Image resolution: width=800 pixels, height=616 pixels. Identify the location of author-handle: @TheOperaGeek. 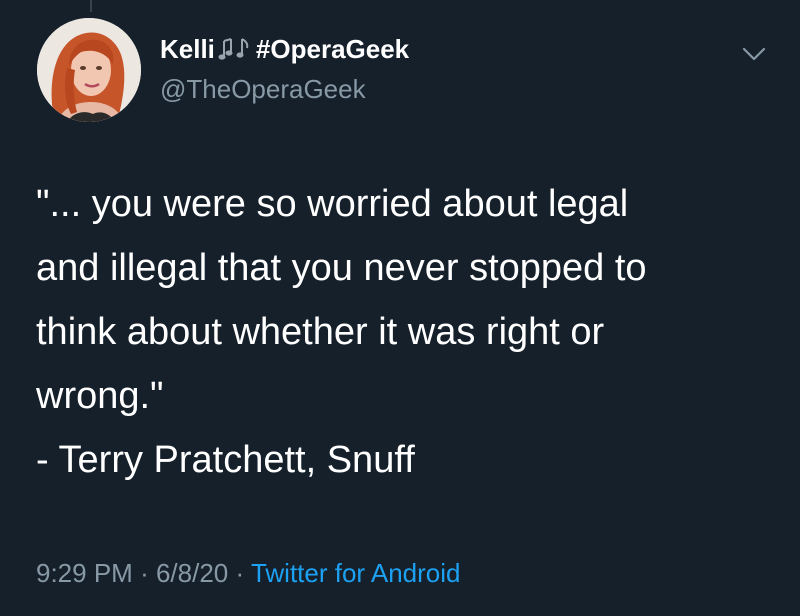
(263, 89).